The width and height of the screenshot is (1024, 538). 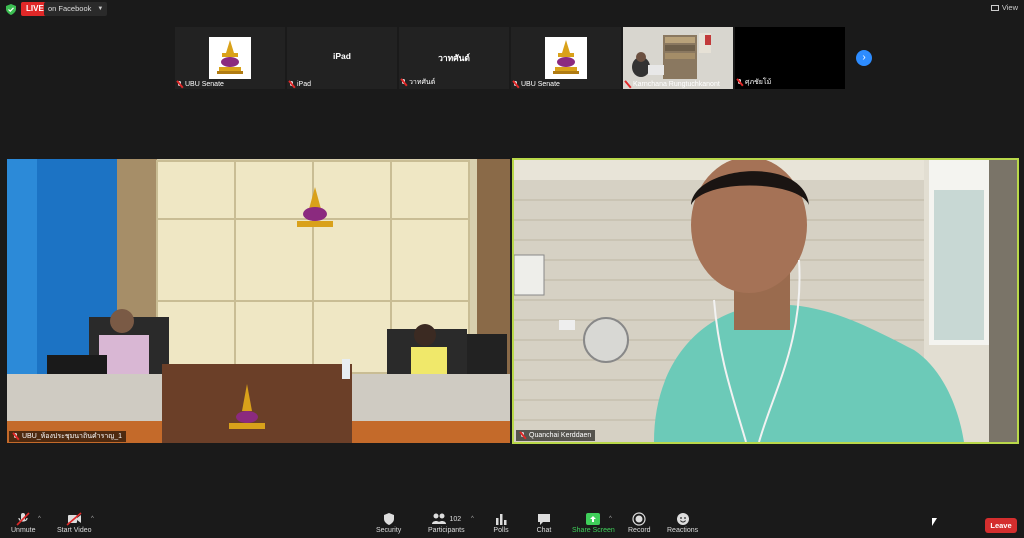 I want to click on participant-display-name: iPad, so click(x=342, y=56).